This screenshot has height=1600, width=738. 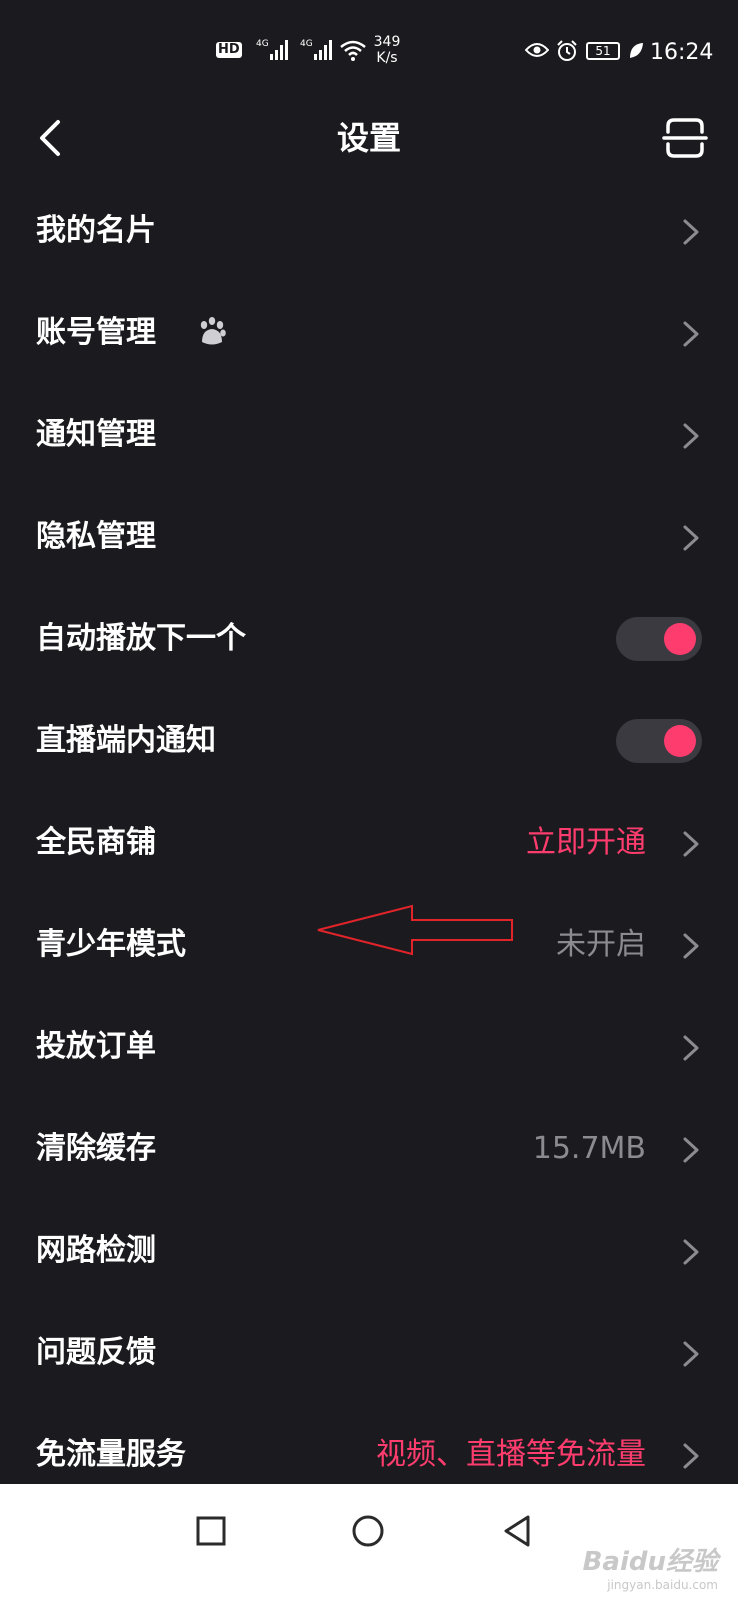 What do you see at coordinates (517, 1531) in the screenshot?
I see `triangle-back-icon` at bounding box center [517, 1531].